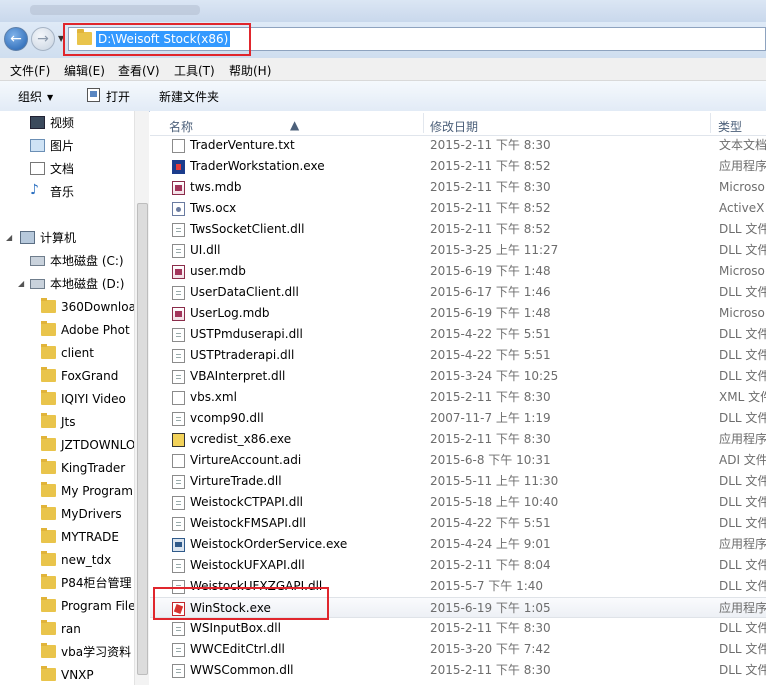 The image size is (766, 685). Describe the element at coordinates (458, 208) in the screenshot. I see `file-row: Tws.ocx 2015-2-11 下午 8:52 ActiveX 控` at that location.